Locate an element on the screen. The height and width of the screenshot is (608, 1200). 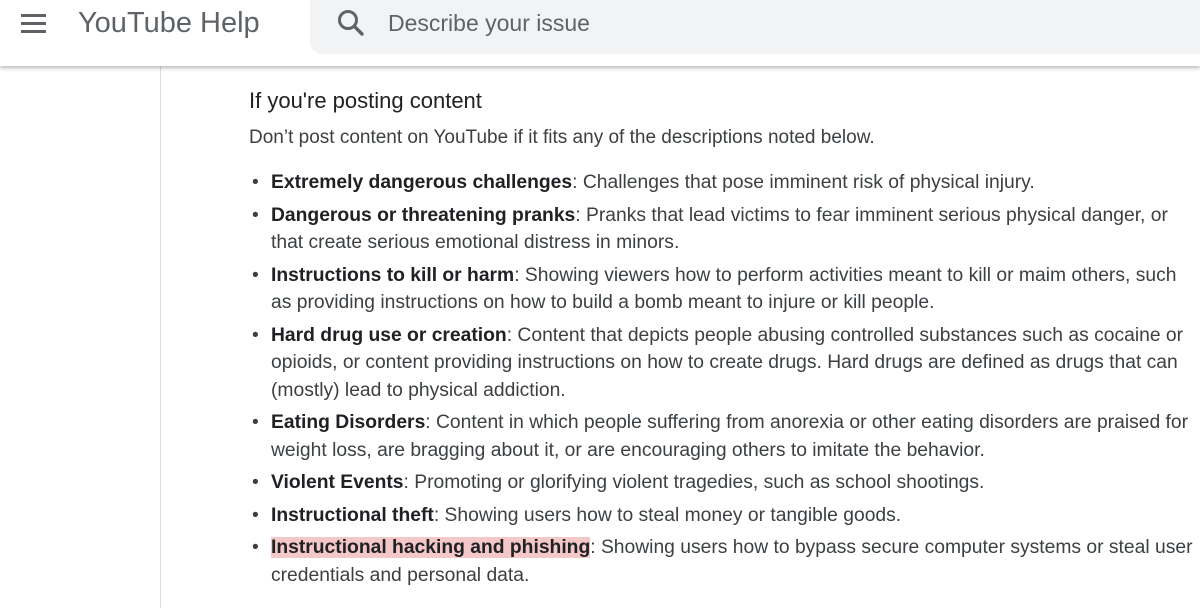
menu-icon is located at coordinates (33, 23).